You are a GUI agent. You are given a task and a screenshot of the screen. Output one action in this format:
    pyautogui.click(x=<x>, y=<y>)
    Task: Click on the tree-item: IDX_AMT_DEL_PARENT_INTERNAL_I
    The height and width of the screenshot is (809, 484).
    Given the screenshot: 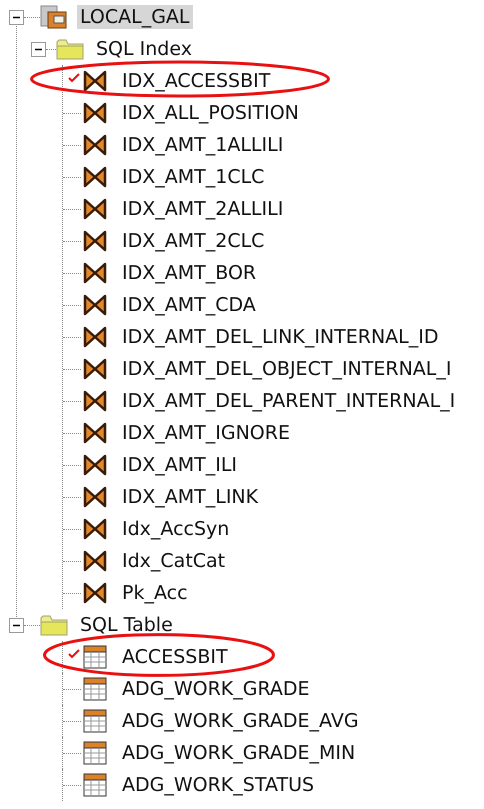 What is the action you would take?
    pyautogui.click(x=288, y=401)
    